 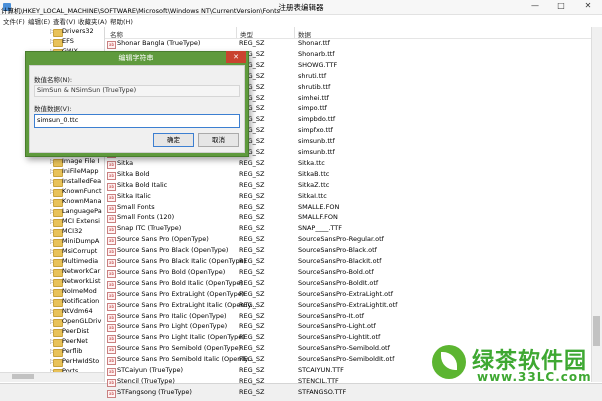 What do you see at coordinates (52, 322) in the screenshot?
I see `tree-item: ▷OpenGLDriv` at bounding box center [52, 322].